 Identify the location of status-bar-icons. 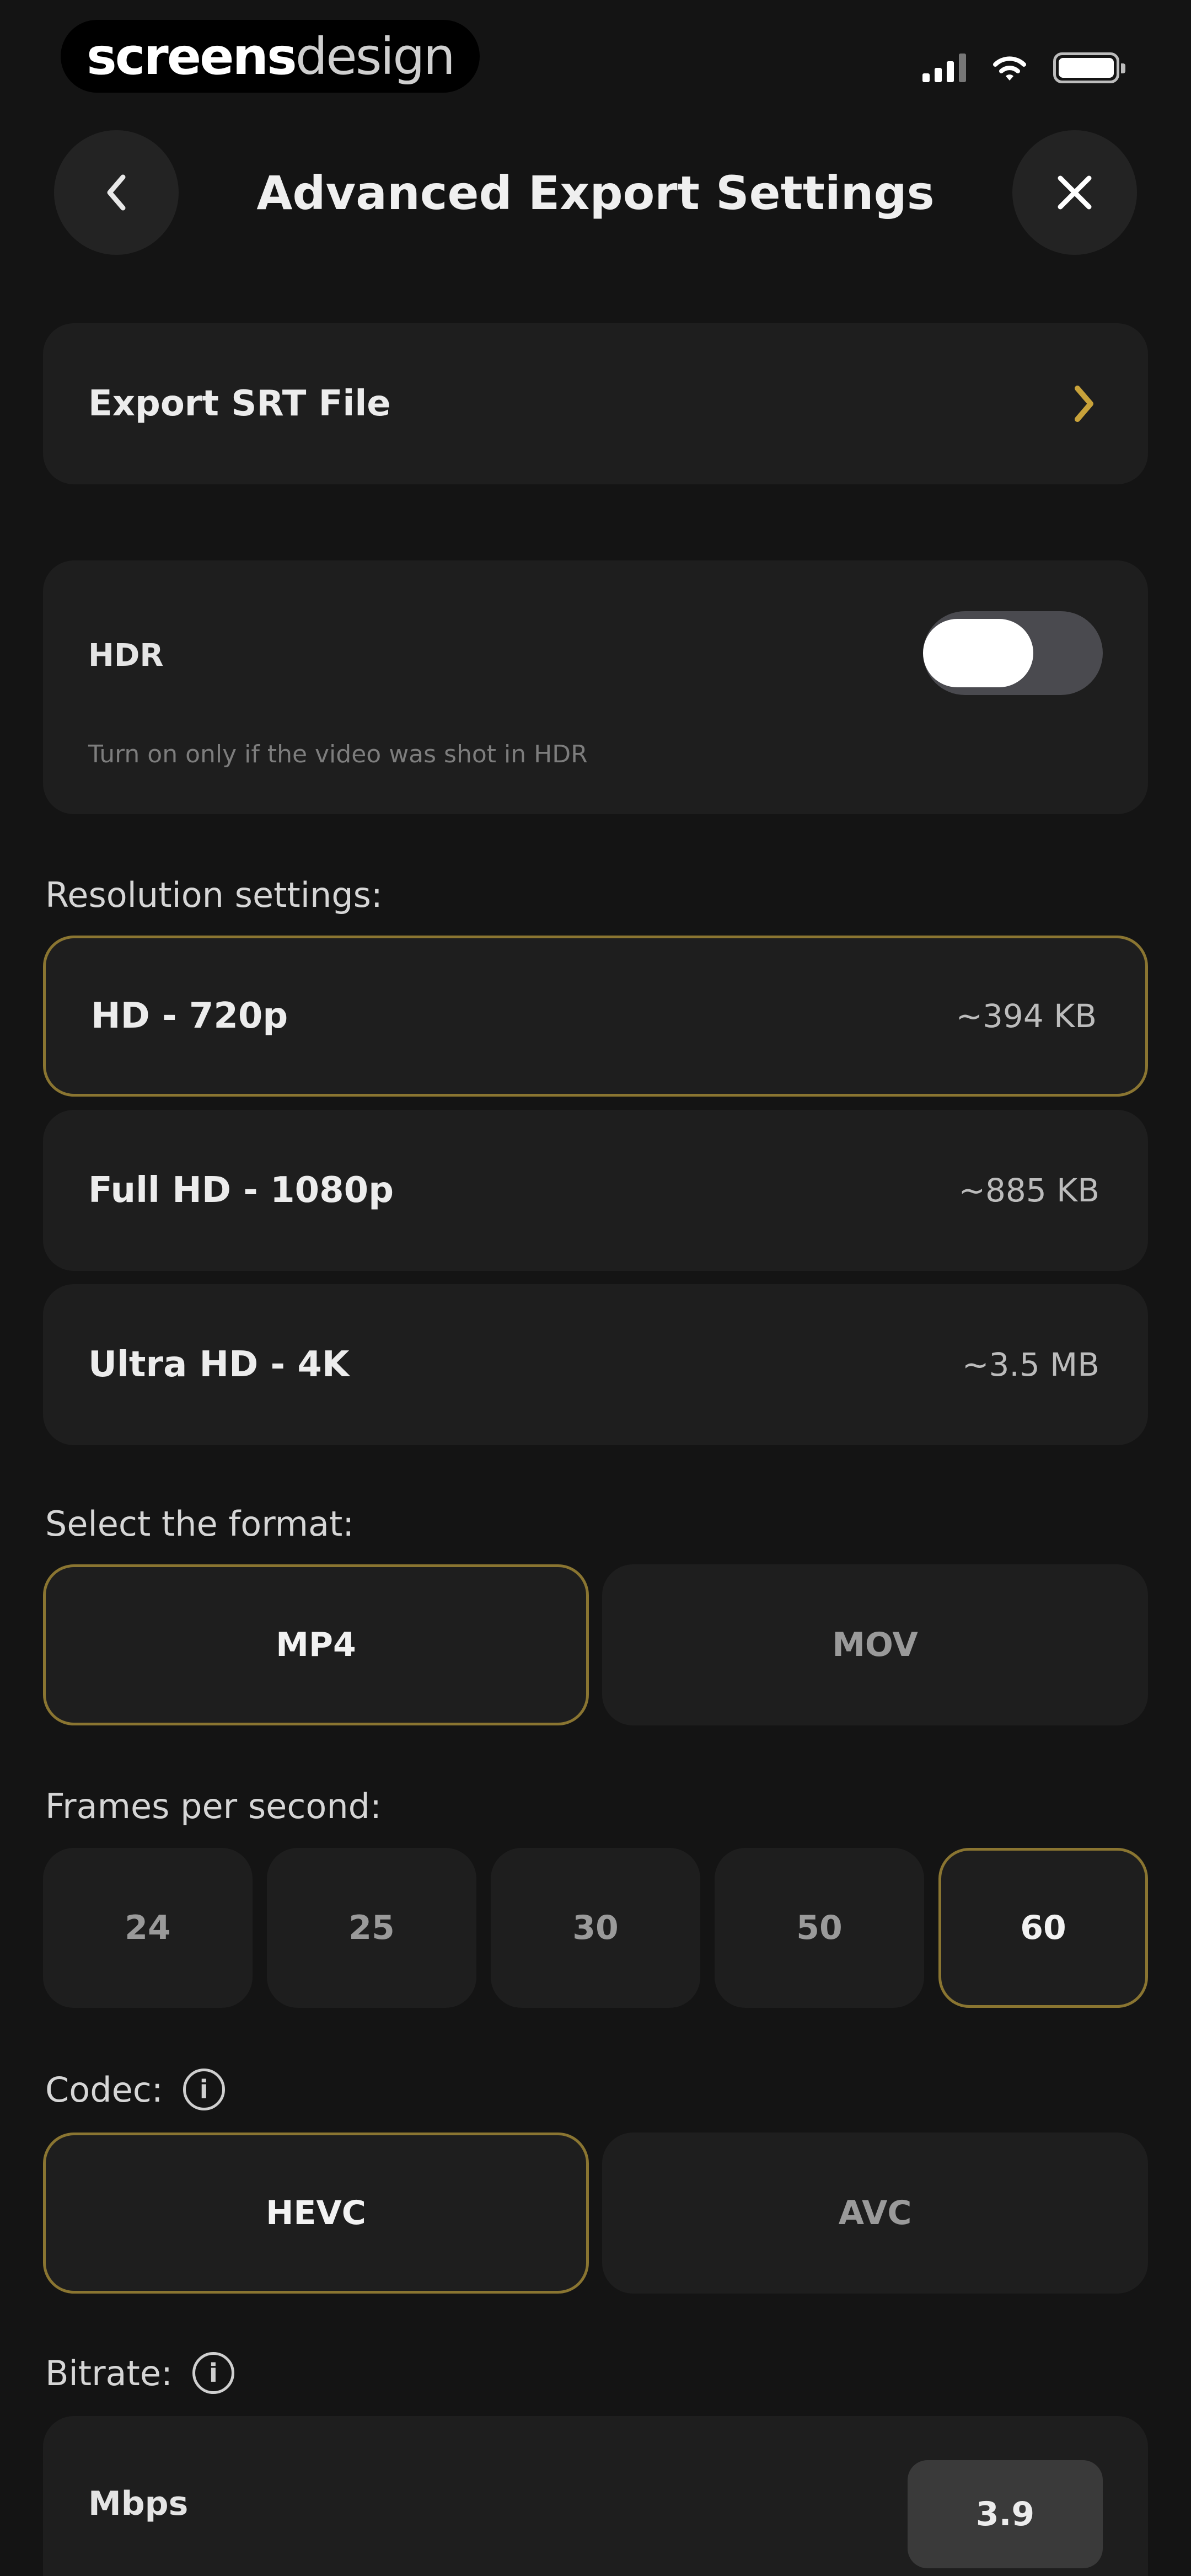
(1024, 68).